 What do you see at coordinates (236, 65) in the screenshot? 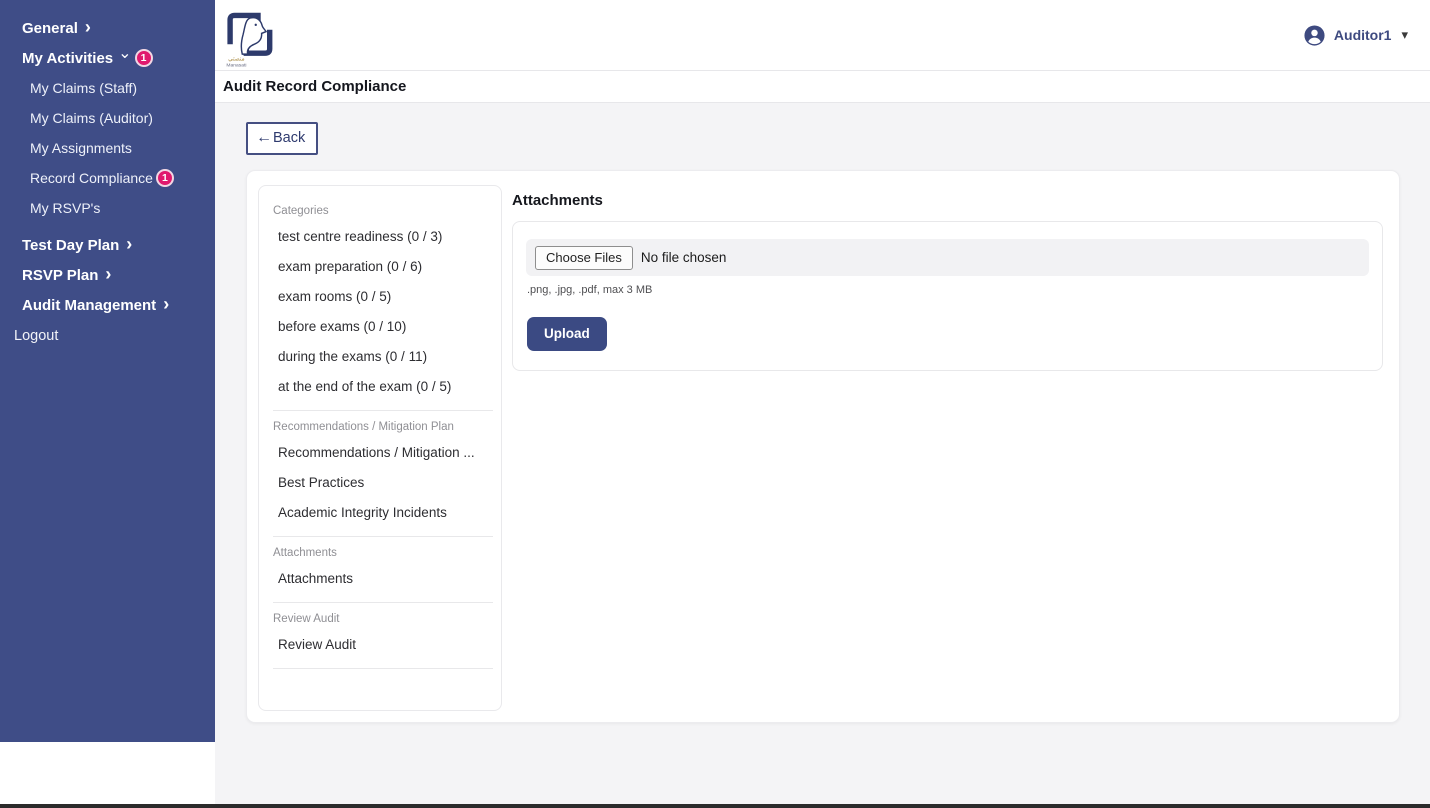
I see `brand-latin-text: Manasati` at bounding box center [236, 65].